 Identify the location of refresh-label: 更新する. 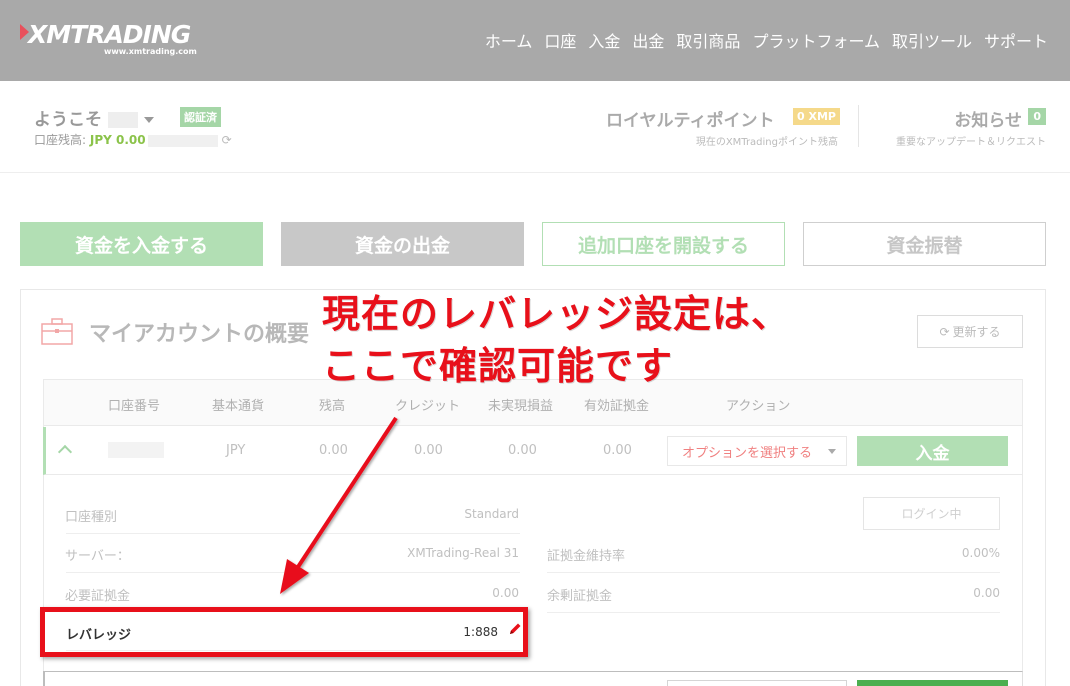
(976, 332).